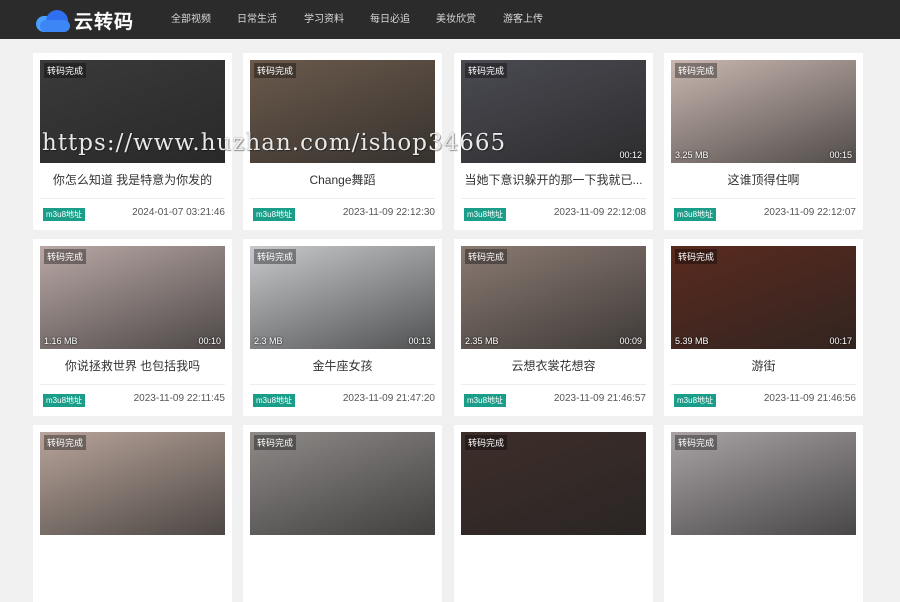 The height and width of the screenshot is (602, 900). What do you see at coordinates (763, 179) in the screenshot?
I see `video-title: 这谁顶得住啊` at bounding box center [763, 179].